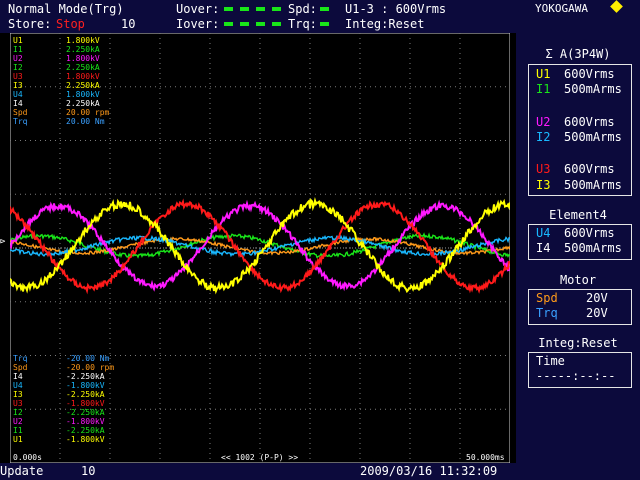  Describe the element at coordinates (88, 112) in the screenshot. I see `upper-scale-value: 20.00 rpm` at that location.